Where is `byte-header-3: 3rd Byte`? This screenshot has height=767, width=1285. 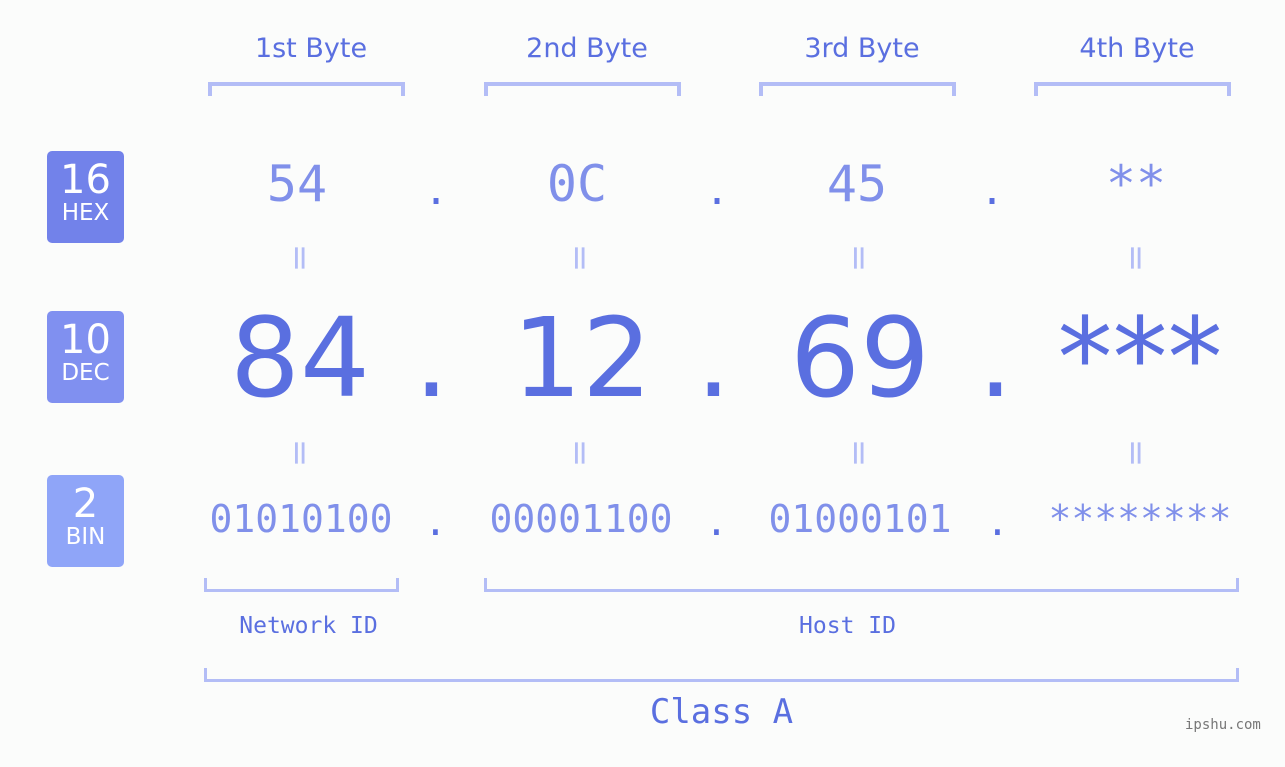 byte-header-3: 3rd Byte is located at coordinates (862, 48).